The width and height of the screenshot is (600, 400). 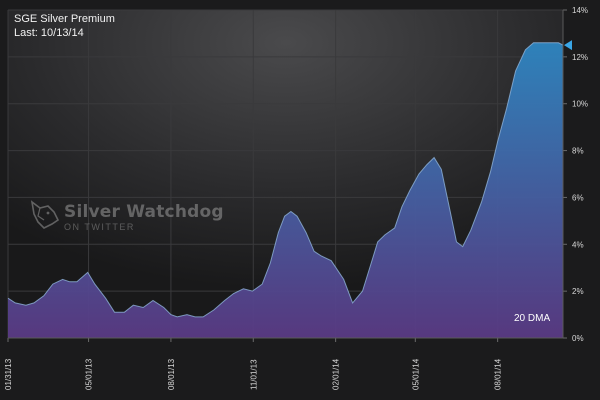 What do you see at coordinates (415, 374) in the screenshot?
I see `x-tick-label: 05/01/14` at bounding box center [415, 374].